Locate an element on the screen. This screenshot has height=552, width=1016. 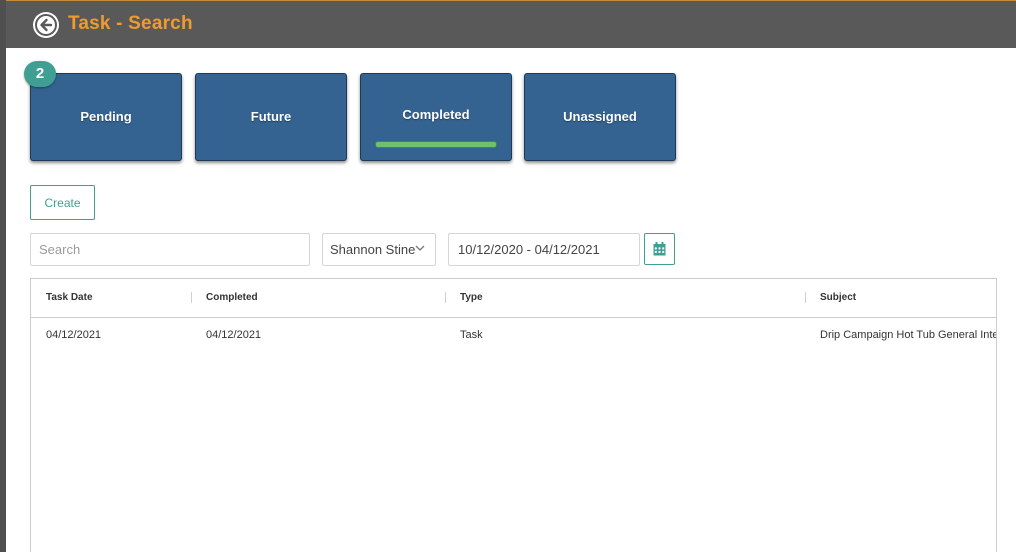
tab-completed-label: Completed is located at coordinates (436, 114).